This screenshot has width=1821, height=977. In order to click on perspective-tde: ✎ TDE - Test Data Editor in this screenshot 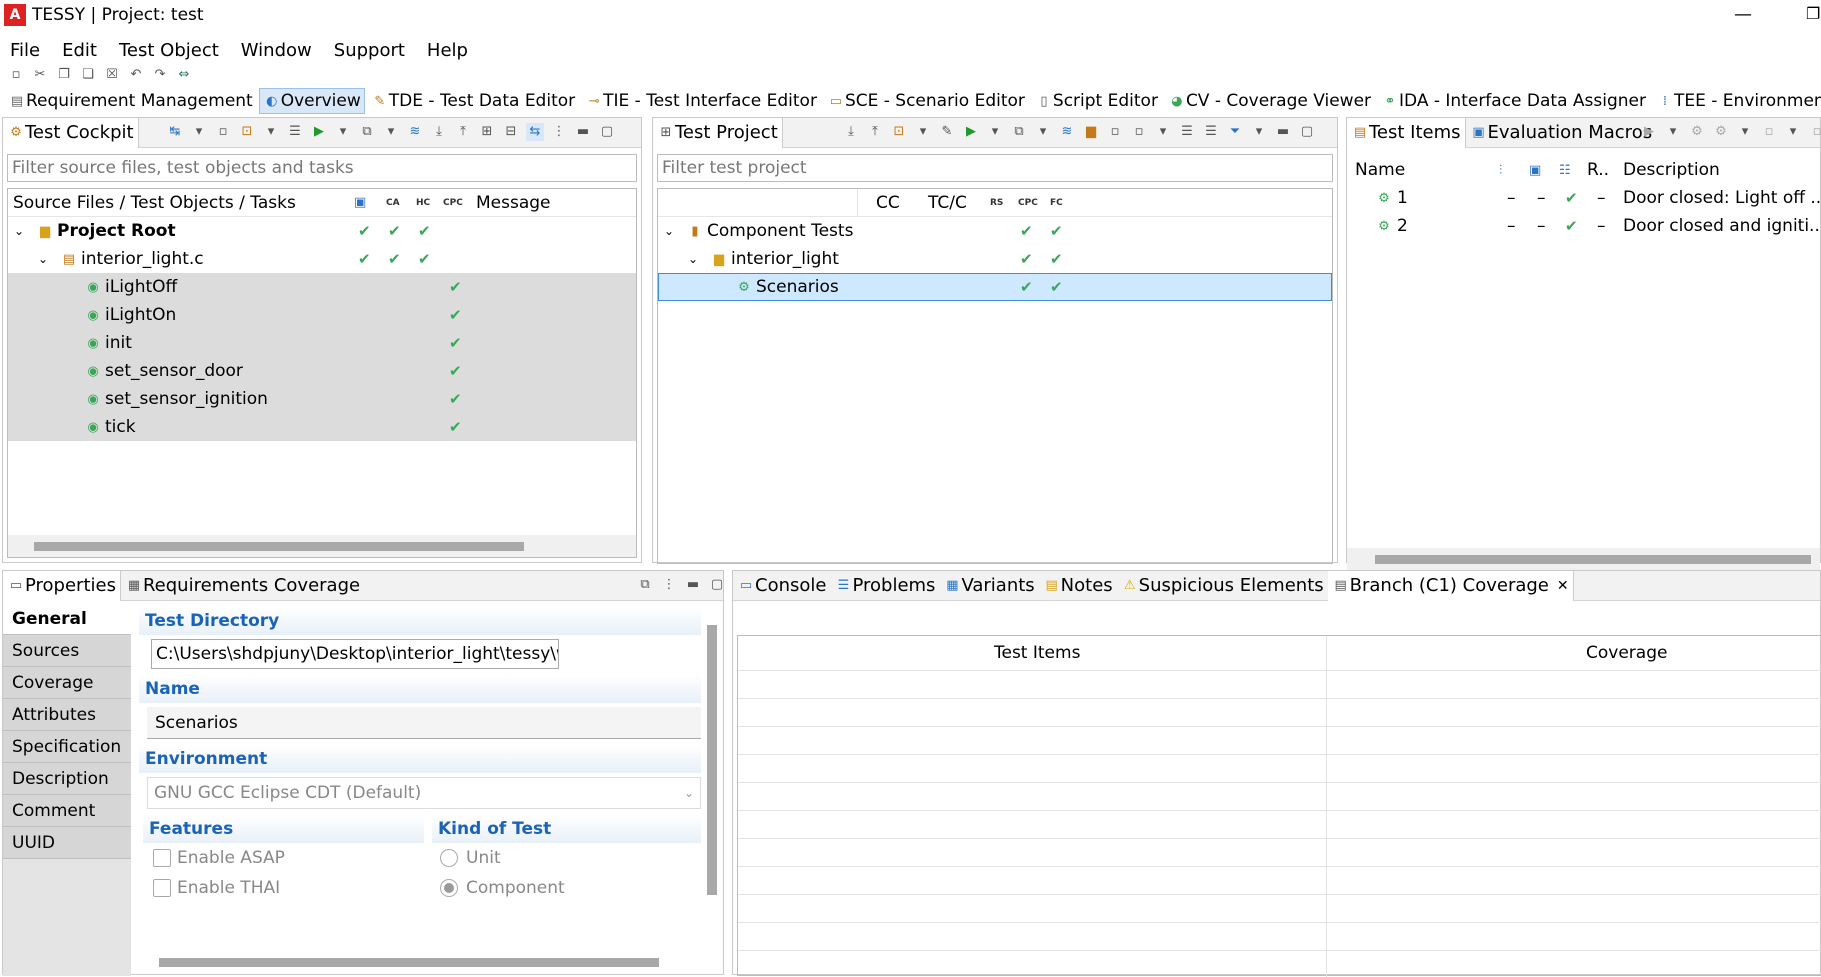, I will do `click(473, 101)`.